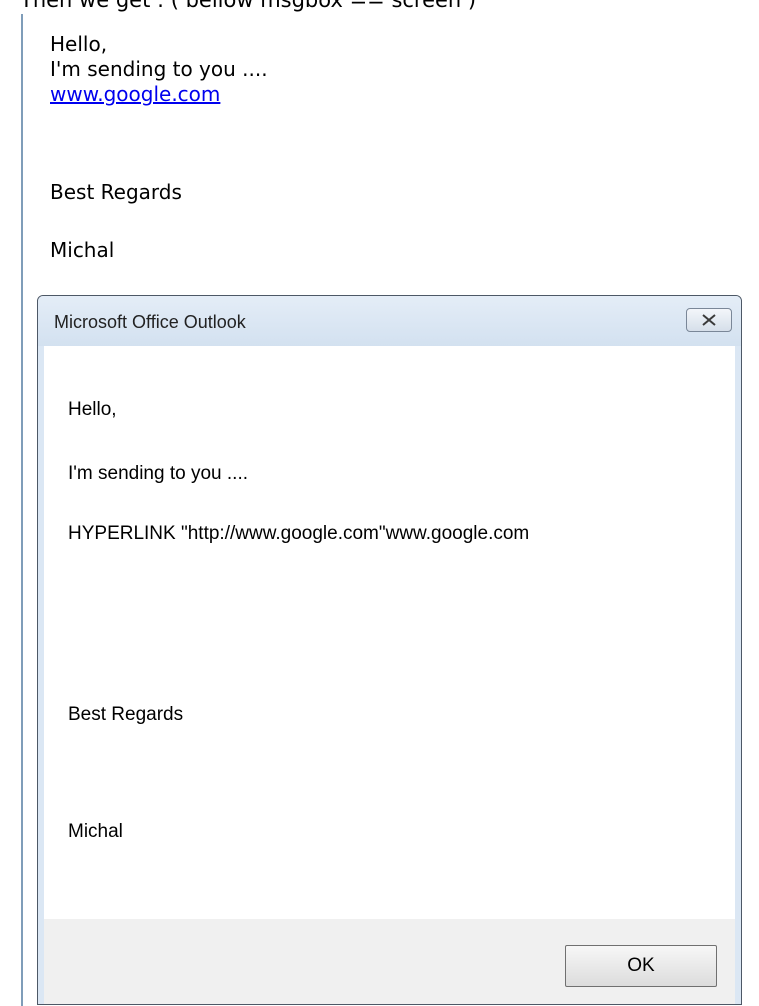  What do you see at coordinates (82, 250) in the screenshot?
I see `email-signature: Michal` at bounding box center [82, 250].